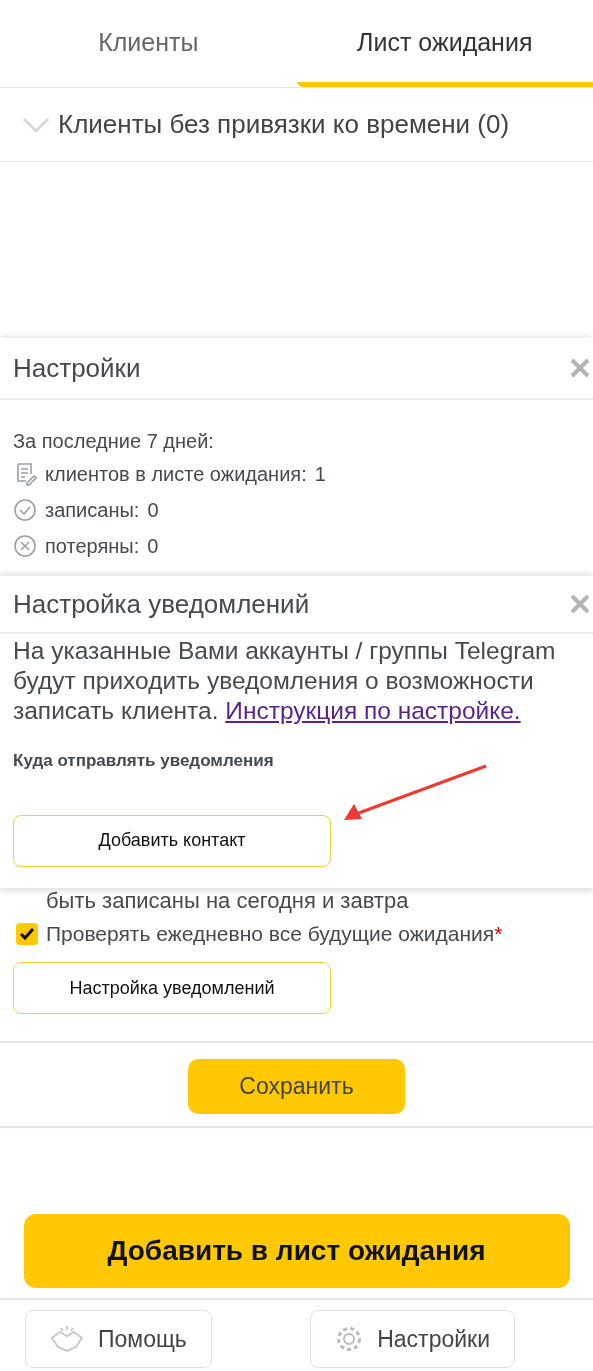  What do you see at coordinates (148, 43) in the screenshot?
I see `tab: Клиенты` at bounding box center [148, 43].